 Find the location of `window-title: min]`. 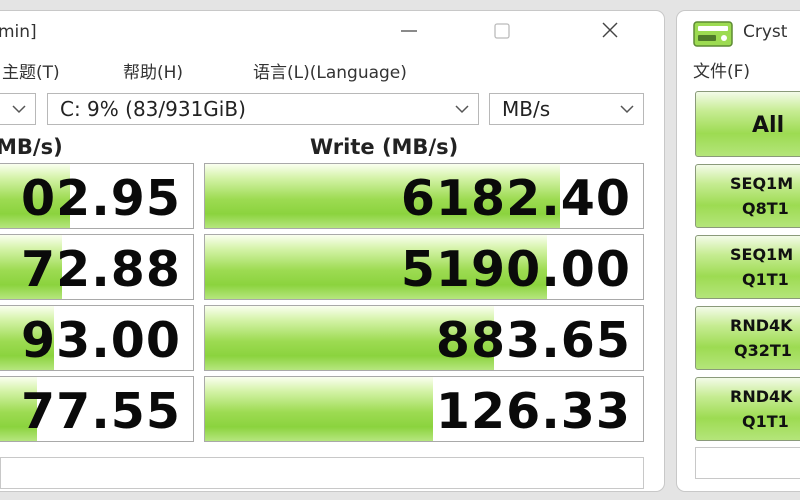

window-title: min] is located at coordinates (18, 32).